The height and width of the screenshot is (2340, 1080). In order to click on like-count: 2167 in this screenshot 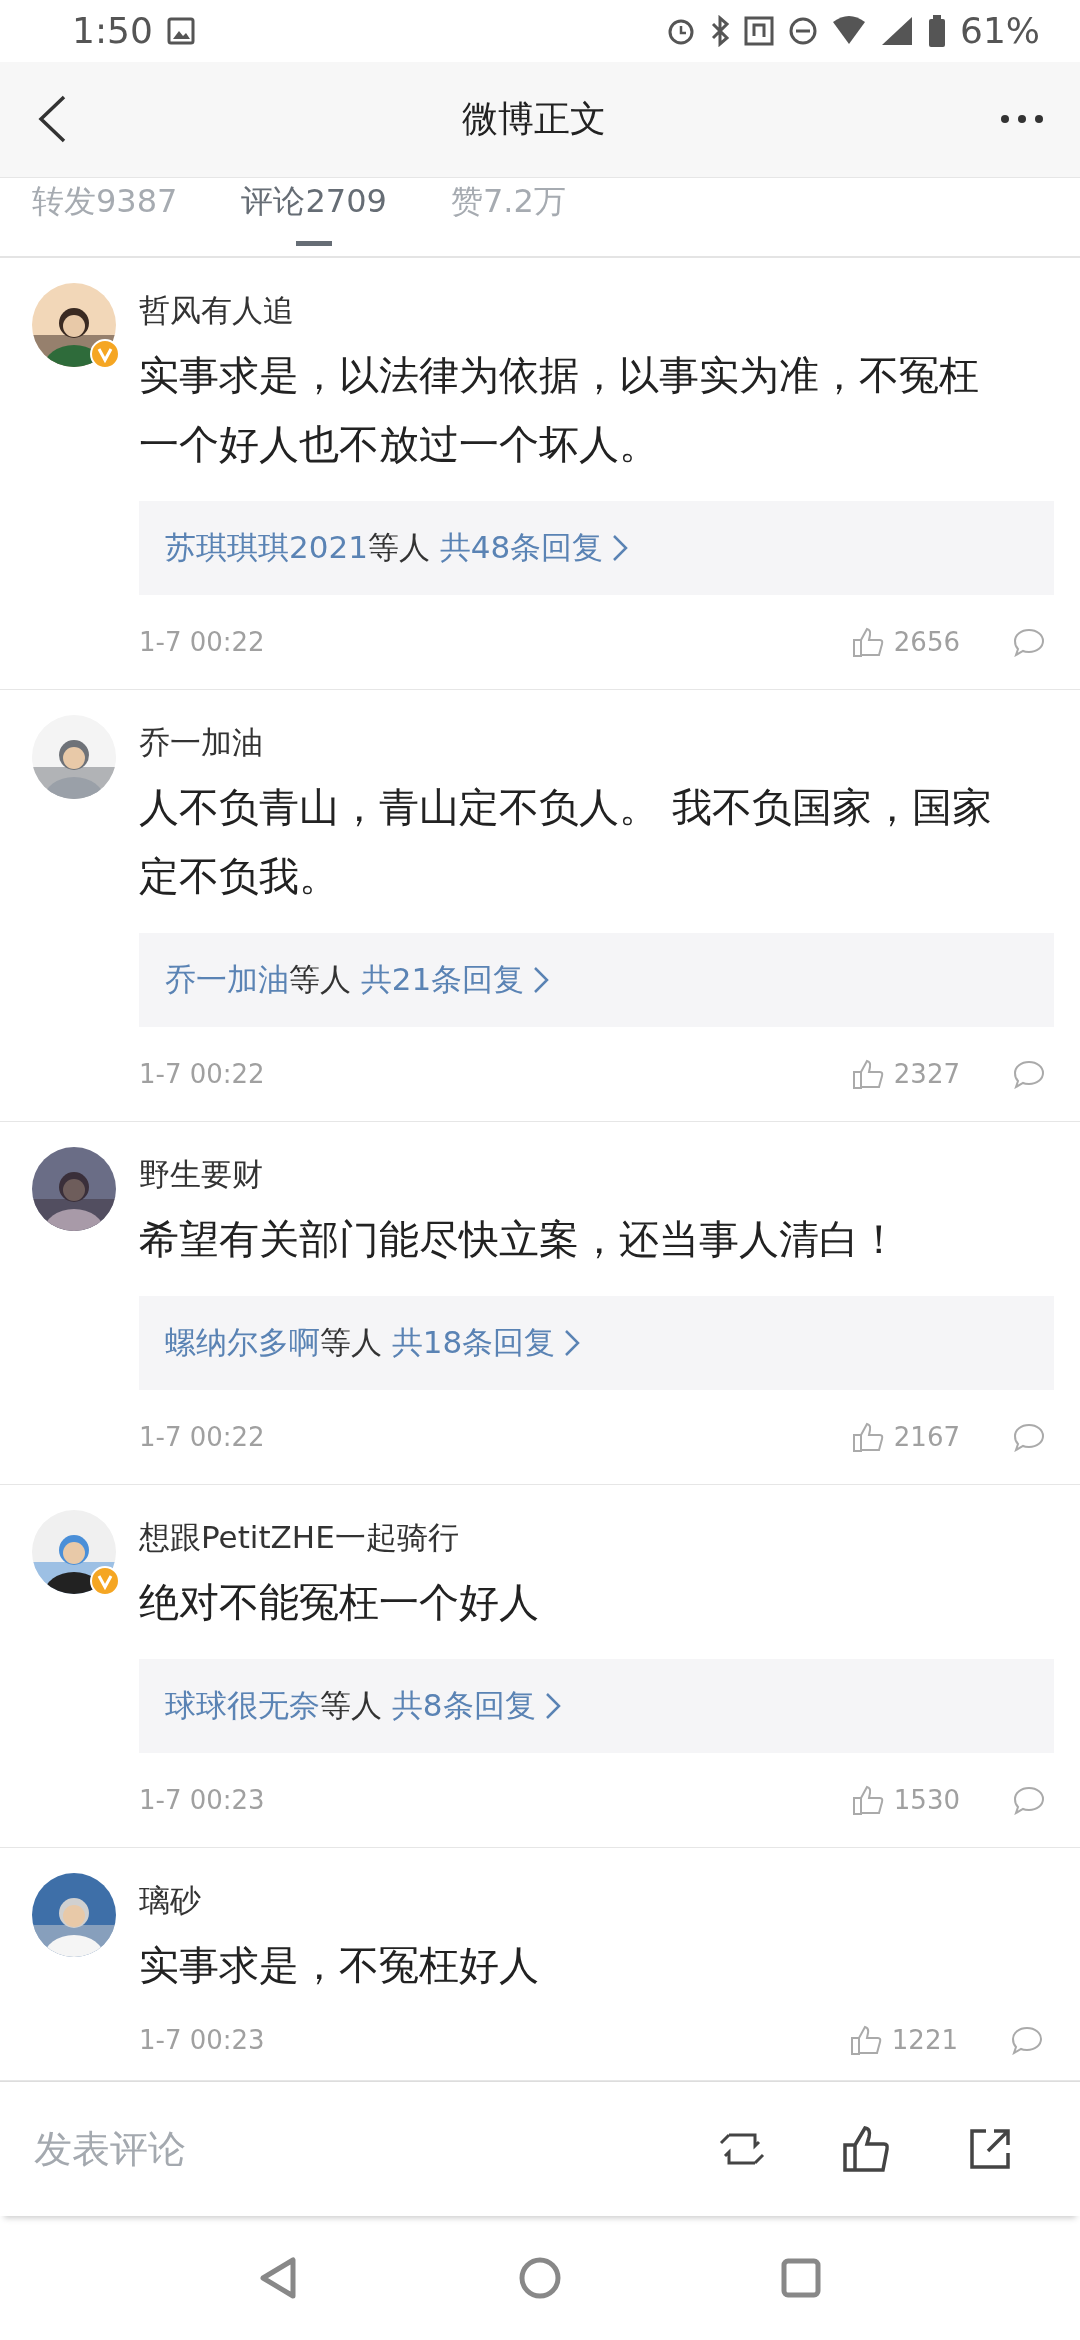, I will do `click(926, 1436)`.